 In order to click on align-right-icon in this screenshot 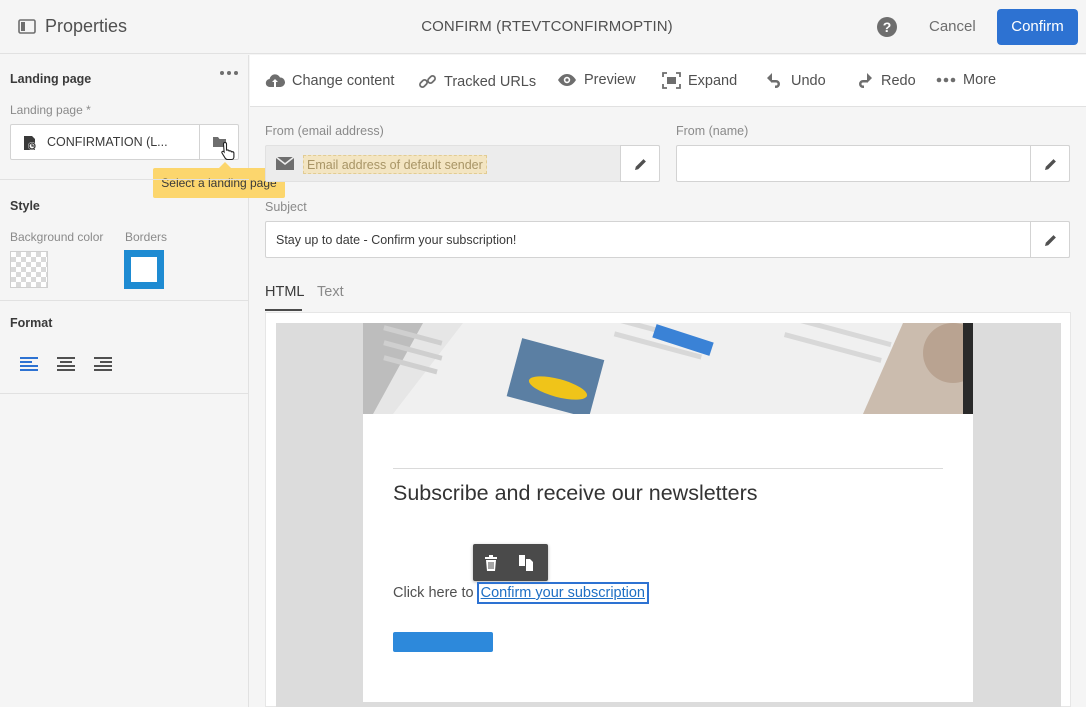, I will do `click(103, 364)`.